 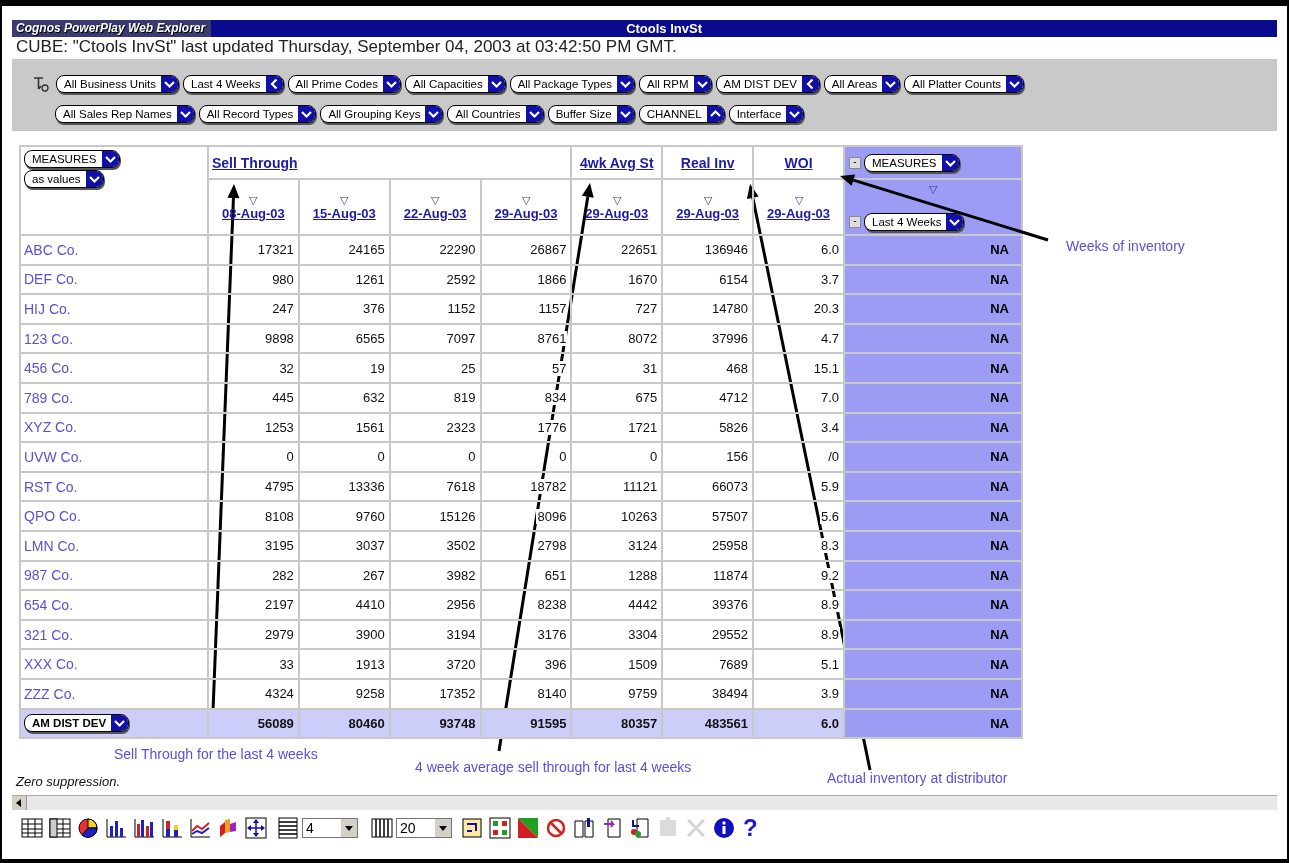 What do you see at coordinates (47, 309) in the screenshot?
I see `row-label: HIJ Co.` at bounding box center [47, 309].